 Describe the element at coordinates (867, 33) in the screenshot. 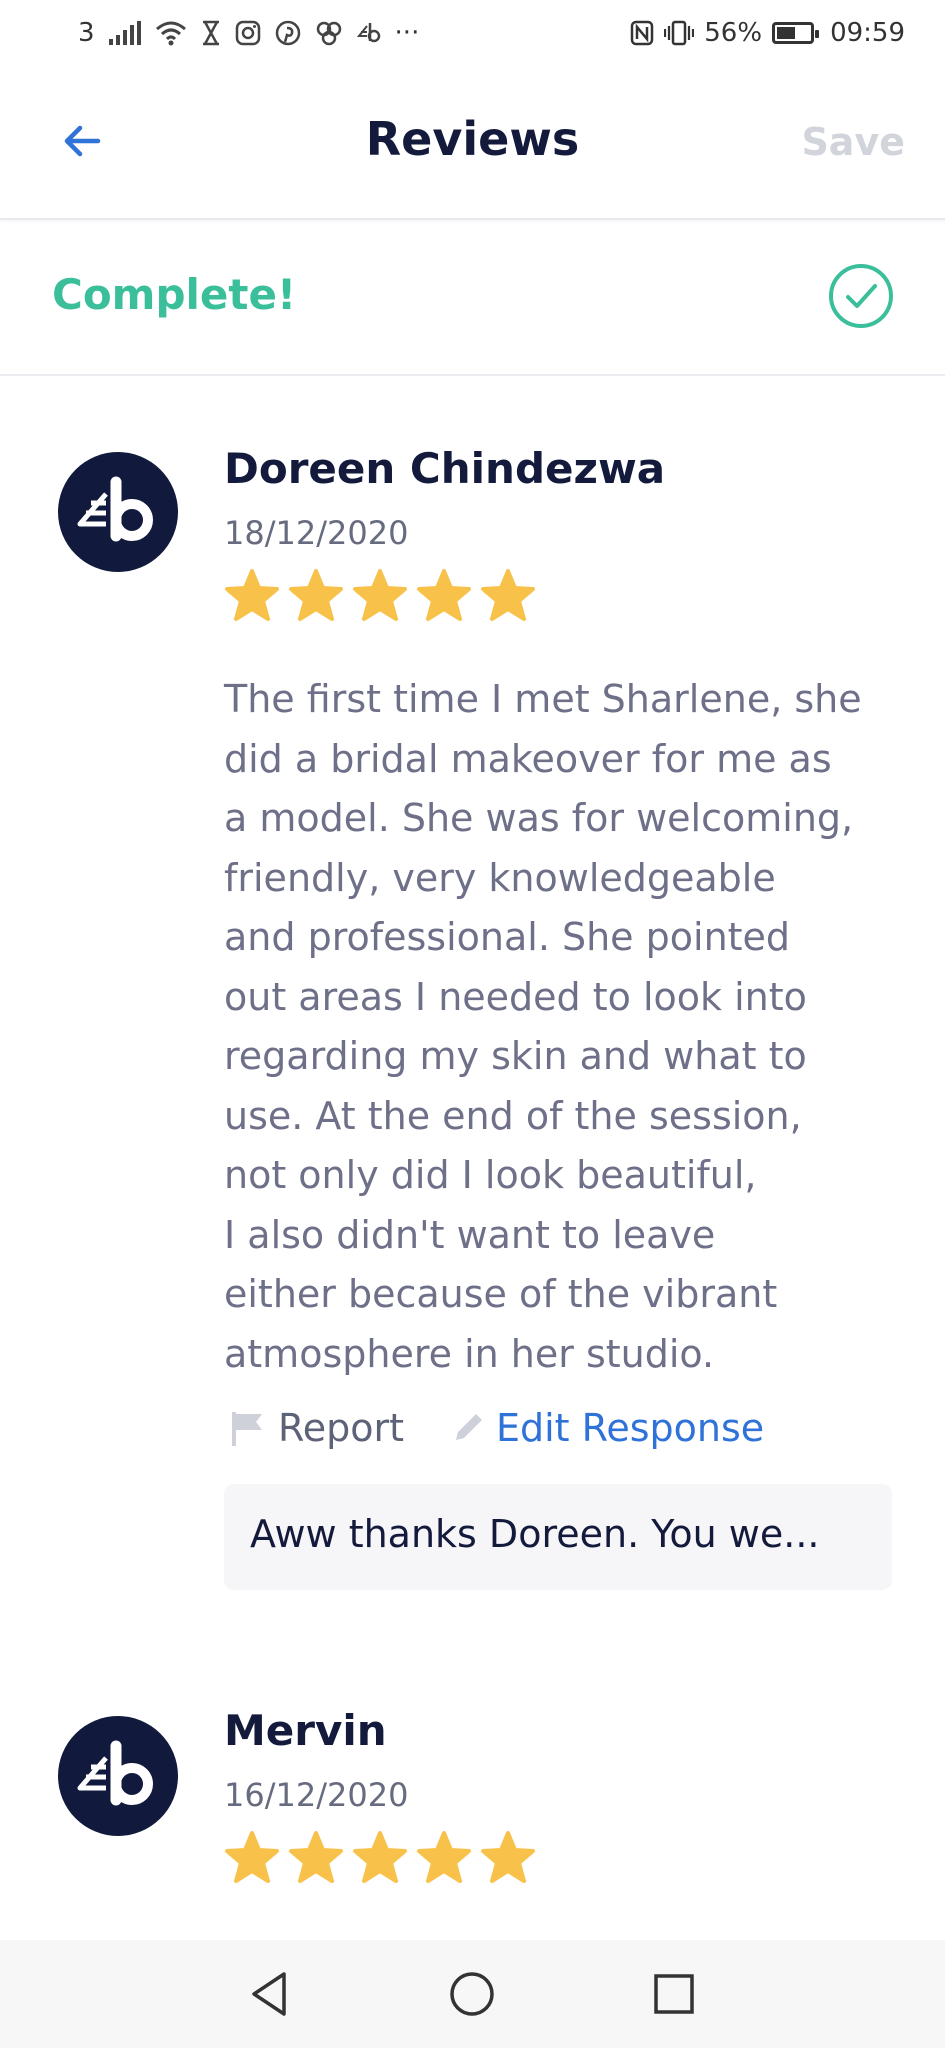

I see `clock: 09:59` at that location.